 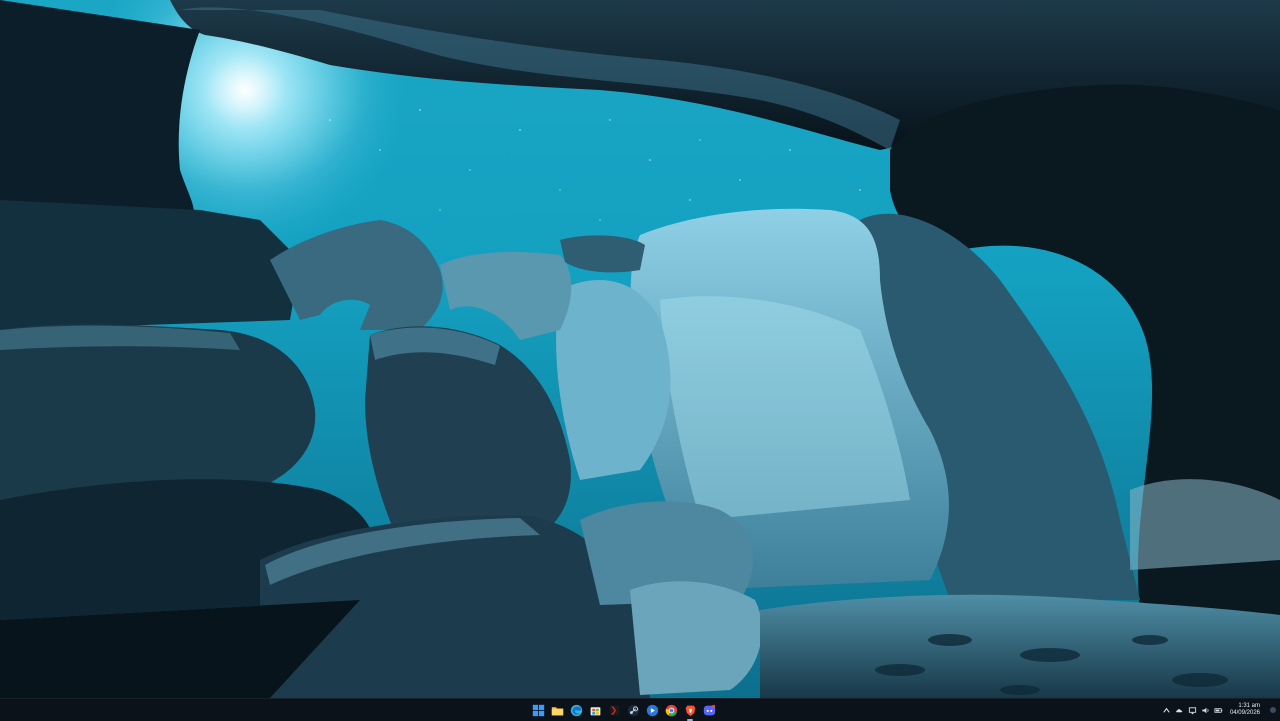 I want to click on app-red-button, so click(x=614, y=710).